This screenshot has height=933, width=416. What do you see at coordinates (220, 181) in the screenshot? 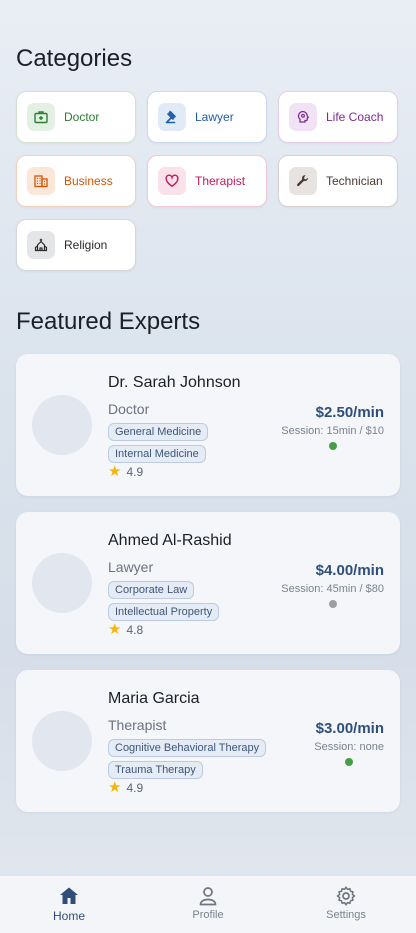
I see `category-label: Therapist` at bounding box center [220, 181].